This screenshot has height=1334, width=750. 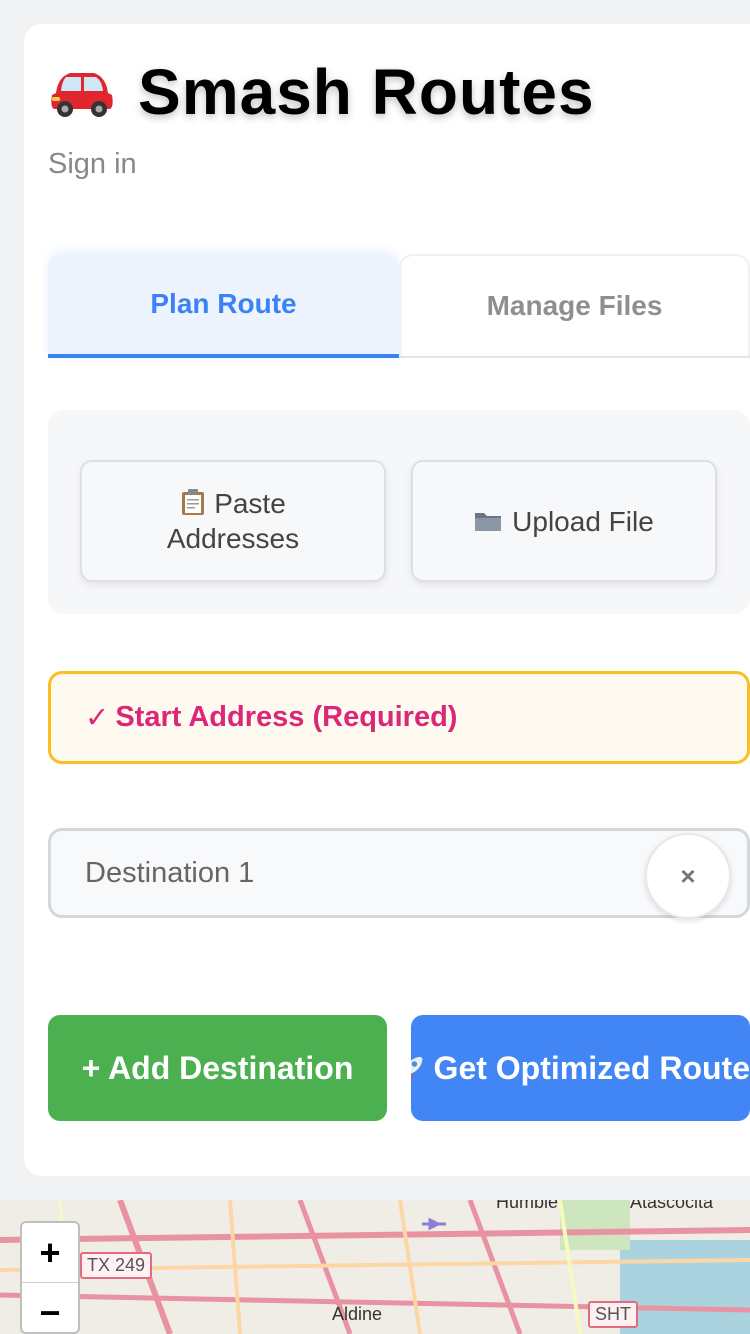 What do you see at coordinates (583, 521) in the screenshot?
I see `upload-label: Upload File` at bounding box center [583, 521].